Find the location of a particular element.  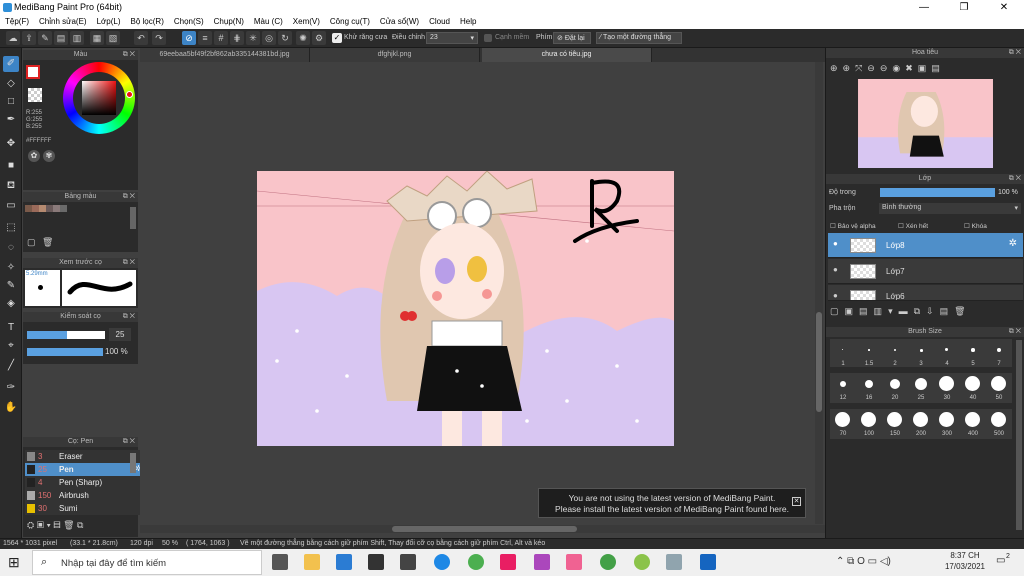

brush-size-scrollbar is located at coordinates (1019, 435).